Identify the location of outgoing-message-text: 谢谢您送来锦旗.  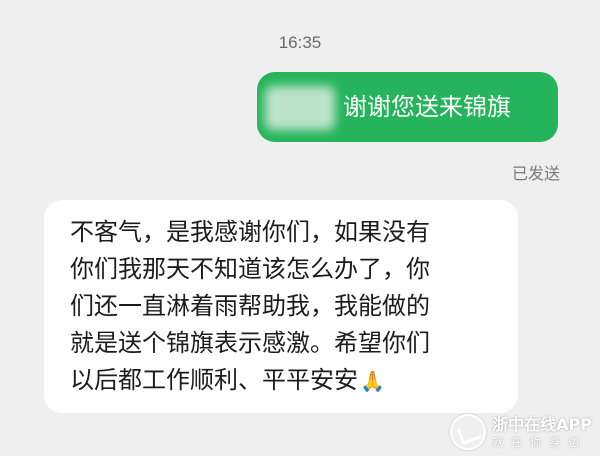
(427, 107).